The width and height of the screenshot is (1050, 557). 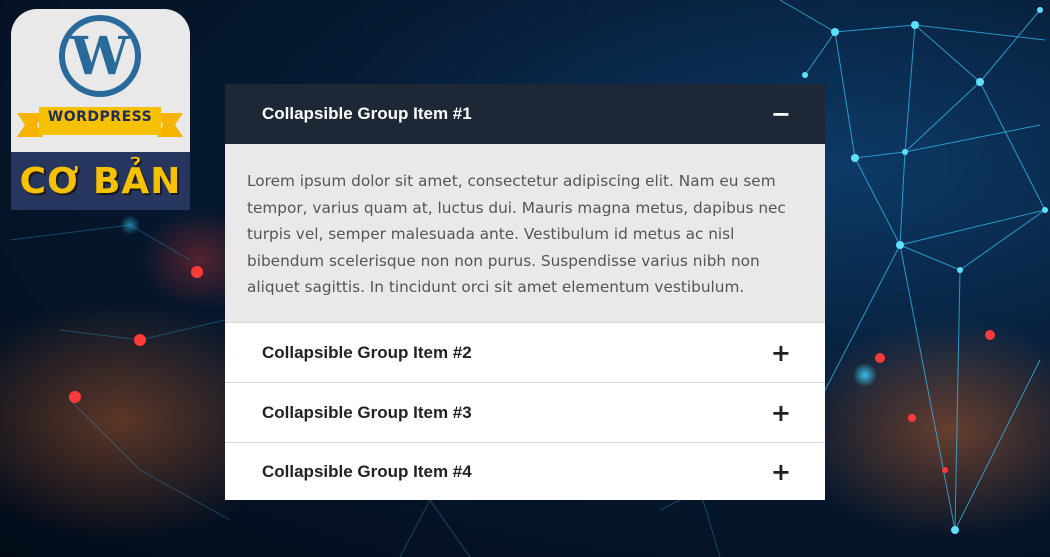 I want to click on accordion-title: Collapsible Group Item #3, so click(x=367, y=412).